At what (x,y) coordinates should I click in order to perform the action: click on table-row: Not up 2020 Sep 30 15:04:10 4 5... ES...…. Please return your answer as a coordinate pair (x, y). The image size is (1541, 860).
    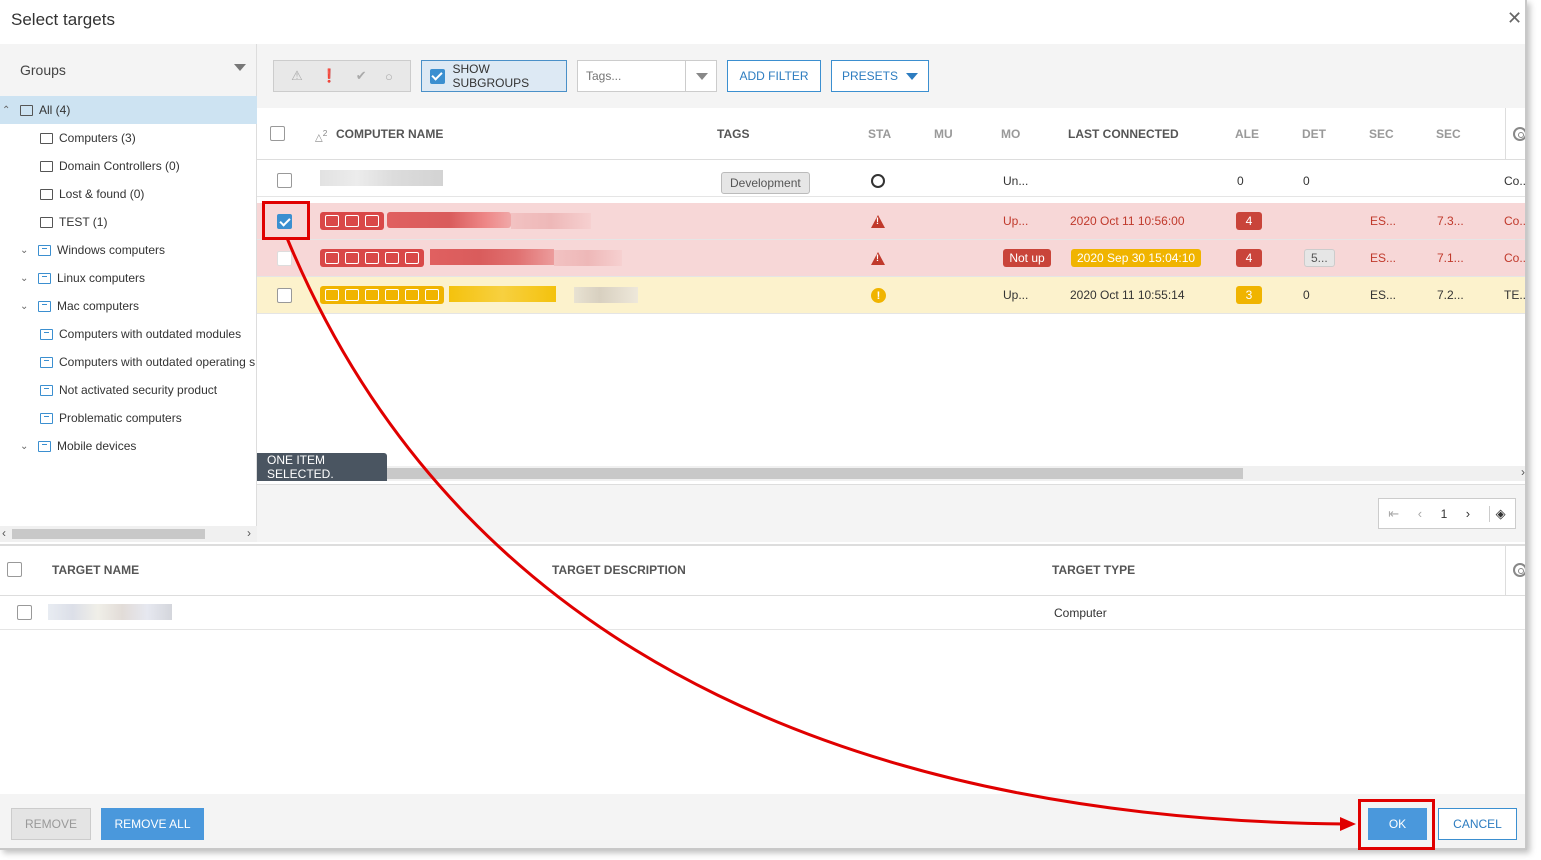
    Looking at the image, I should click on (892, 258).